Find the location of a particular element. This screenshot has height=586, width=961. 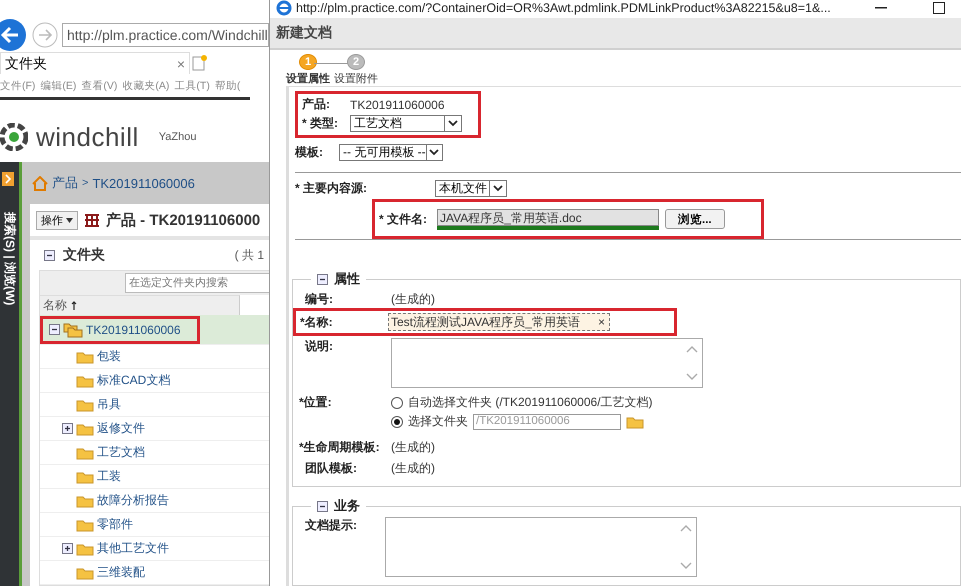

address-field: http://plm.practice.com/Windchill is located at coordinates (165, 35).